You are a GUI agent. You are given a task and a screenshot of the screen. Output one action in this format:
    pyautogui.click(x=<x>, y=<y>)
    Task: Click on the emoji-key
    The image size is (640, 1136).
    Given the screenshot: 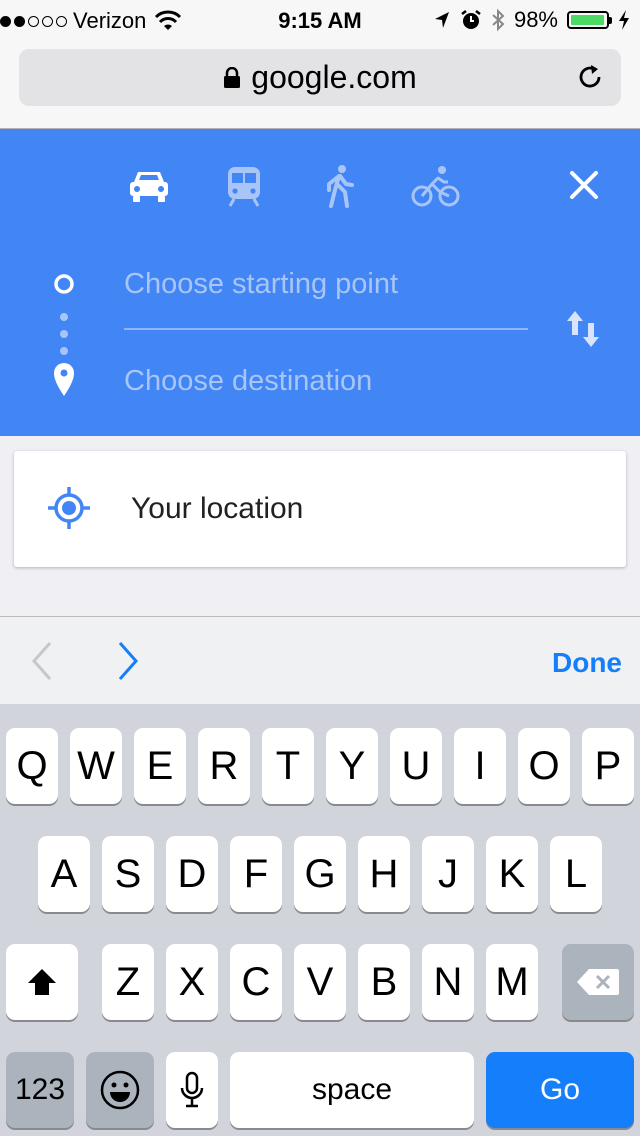 What is the action you would take?
    pyautogui.click(x=120, y=1090)
    